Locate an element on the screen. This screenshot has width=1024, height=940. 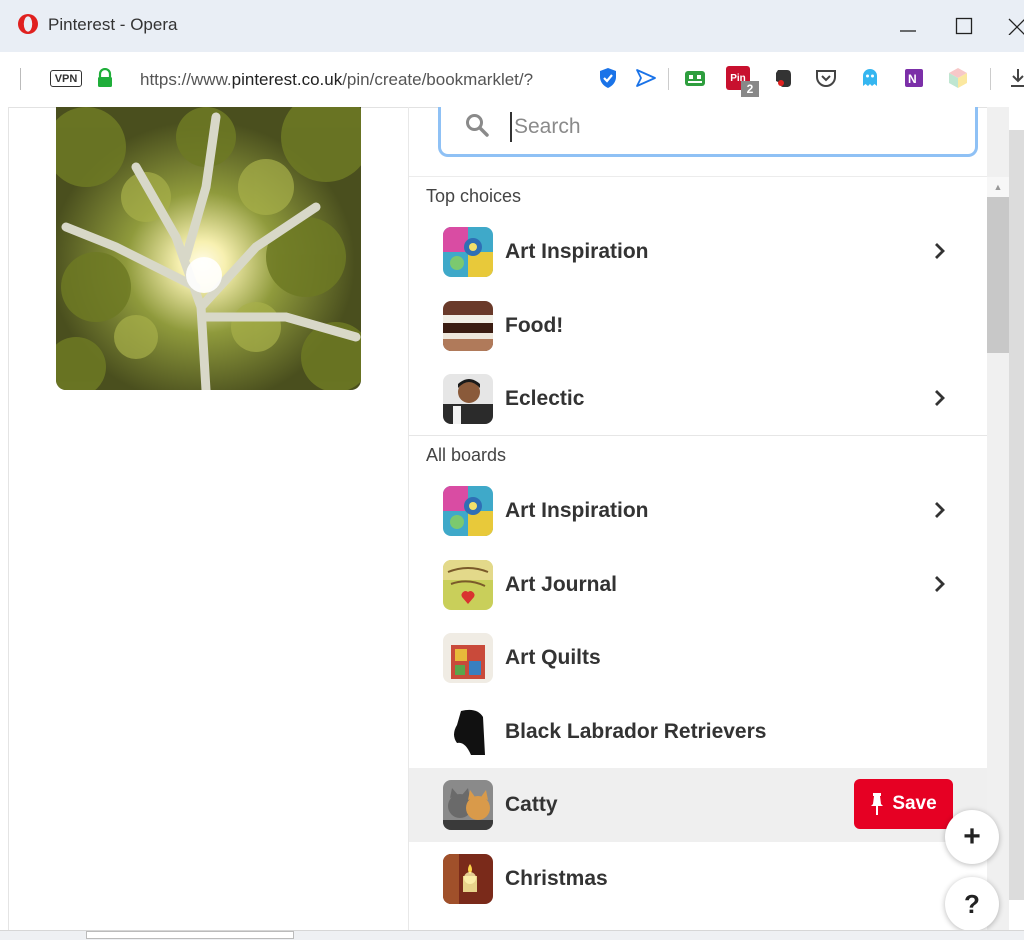
minimize-button is located at coordinates (908, 26).